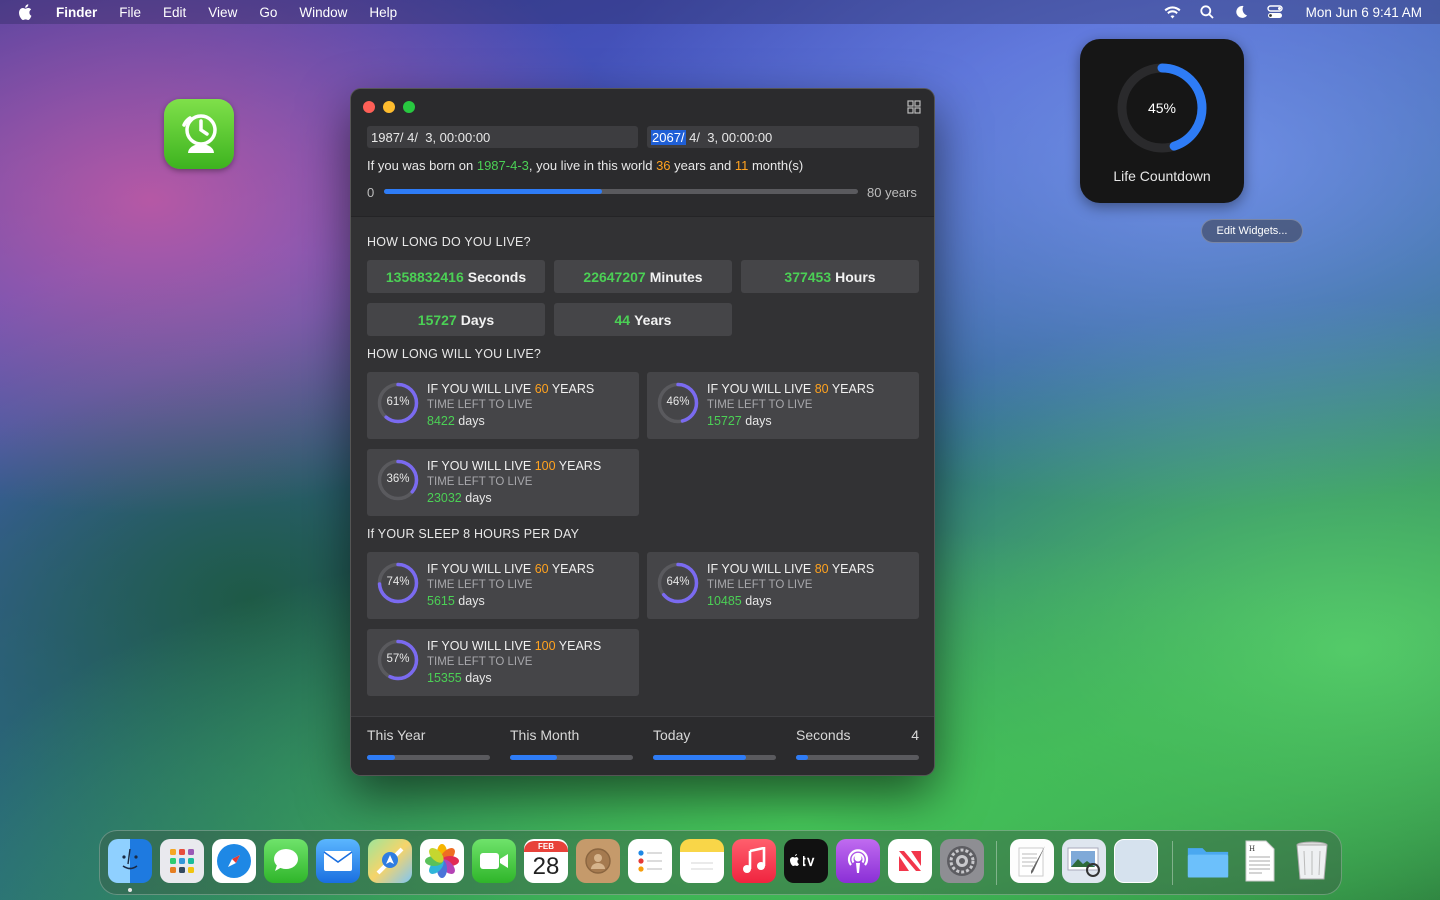  Describe the element at coordinates (678, 582) in the screenshot. I see `card-percent: 64%` at that location.